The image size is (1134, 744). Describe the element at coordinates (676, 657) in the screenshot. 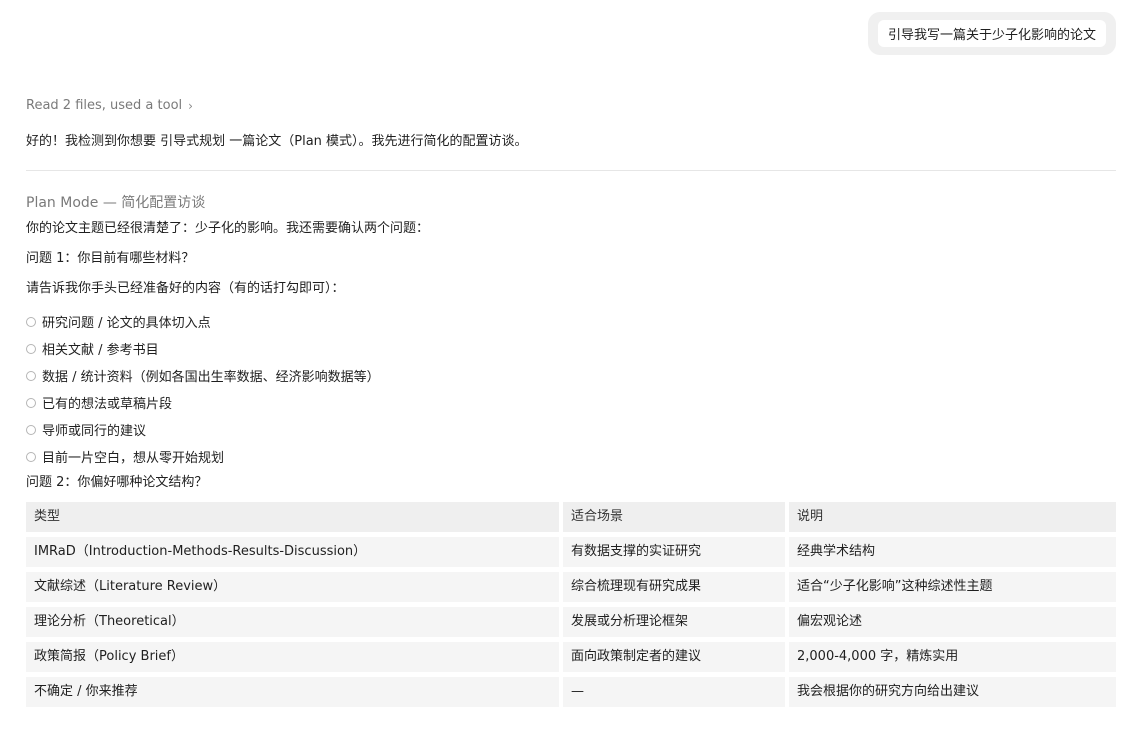

I see `table-cell: 面向政策制定者的建议` at that location.